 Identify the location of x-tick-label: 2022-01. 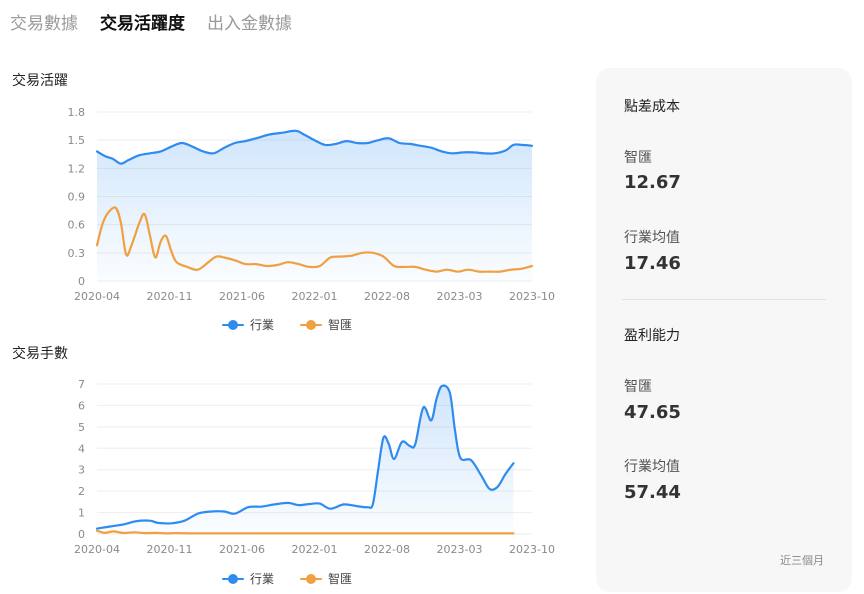
(315, 549).